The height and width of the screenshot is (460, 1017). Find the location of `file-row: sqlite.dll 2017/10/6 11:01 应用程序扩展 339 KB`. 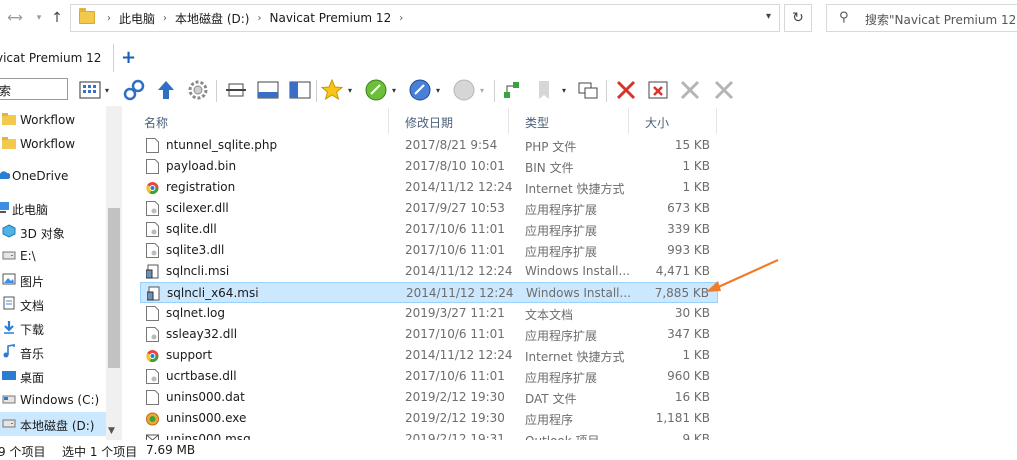

file-row: sqlite.dll 2017/10/6 11:01 应用程序扩展 339 KB is located at coordinates (429, 229).